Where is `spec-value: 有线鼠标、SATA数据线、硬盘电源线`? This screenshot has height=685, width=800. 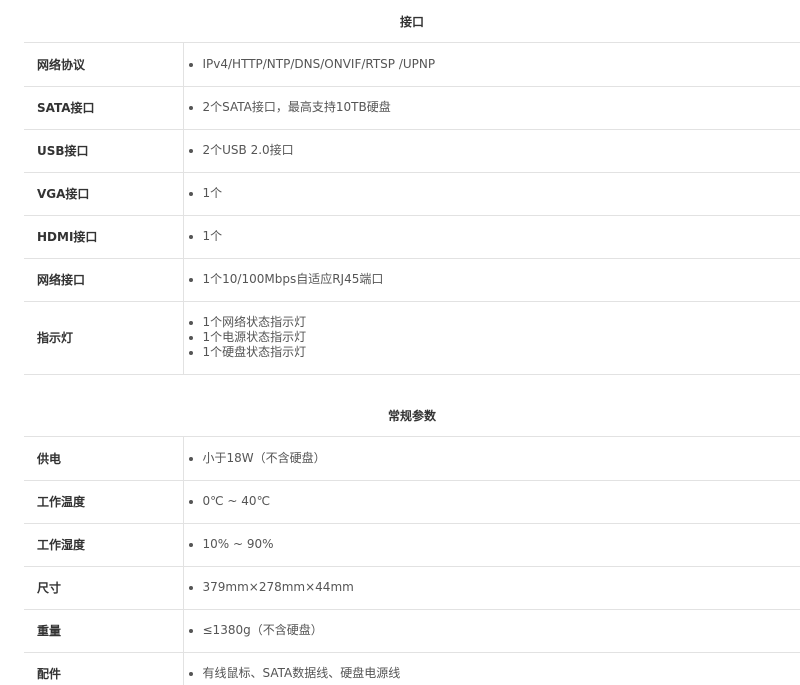 spec-value: 有线鼠标、SATA数据线、硬盘电源线 is located at coordinates (491, 668).